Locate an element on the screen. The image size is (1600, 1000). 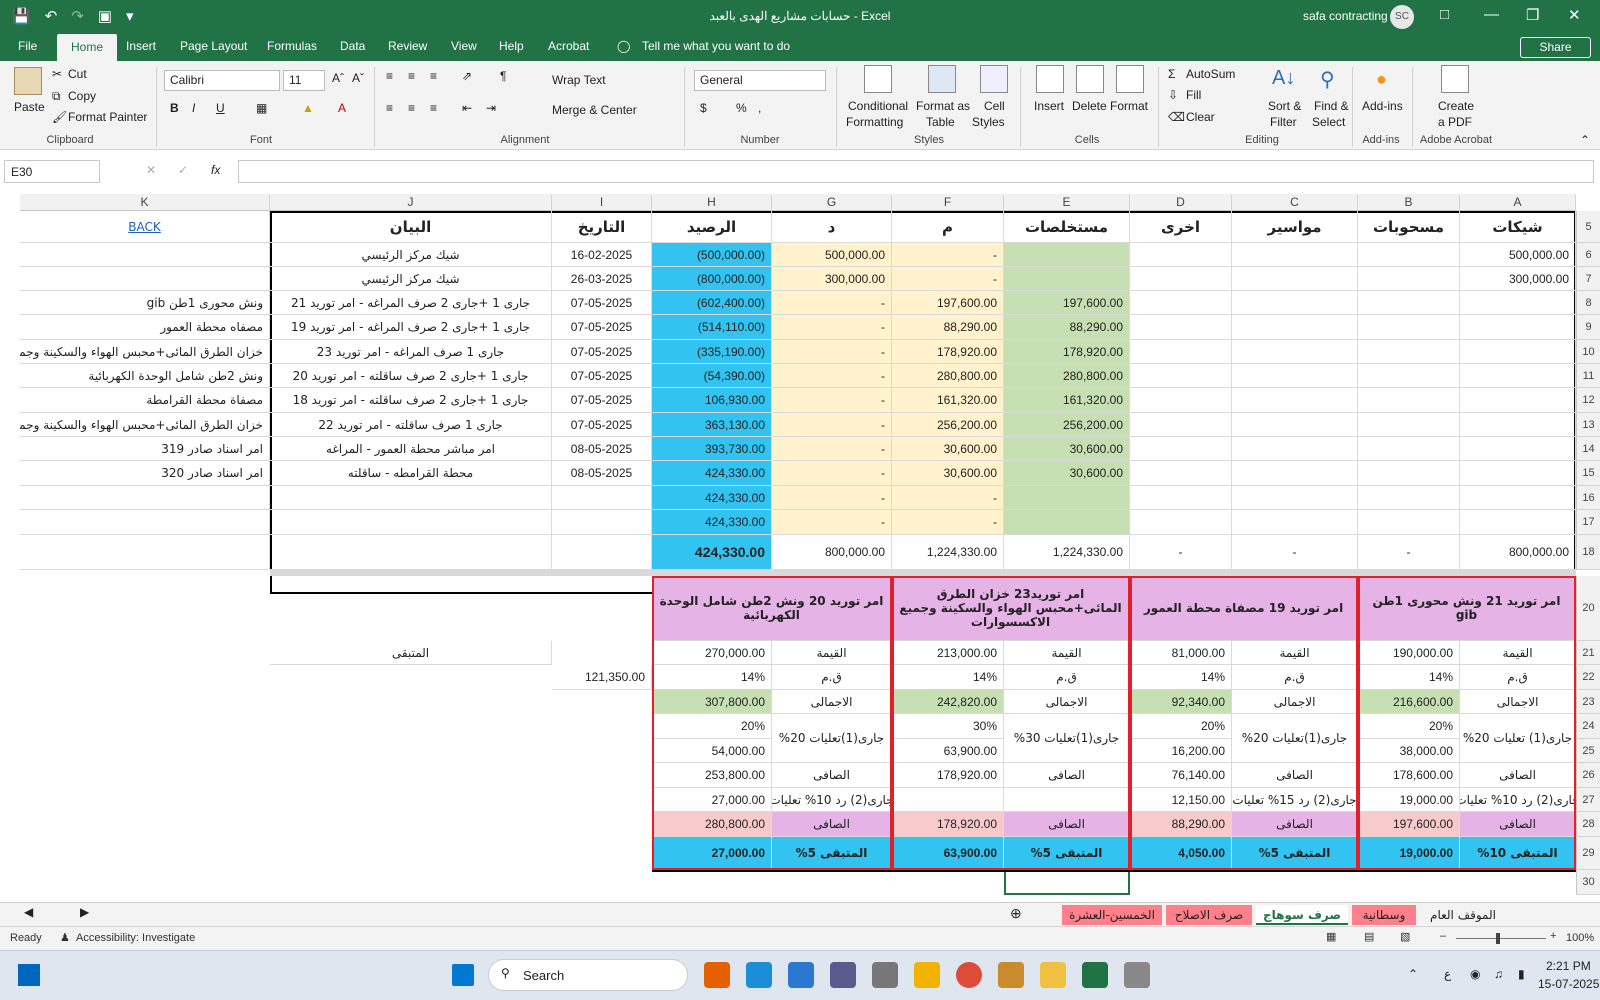
tab-review: Review is located at coordinates (407, 46).